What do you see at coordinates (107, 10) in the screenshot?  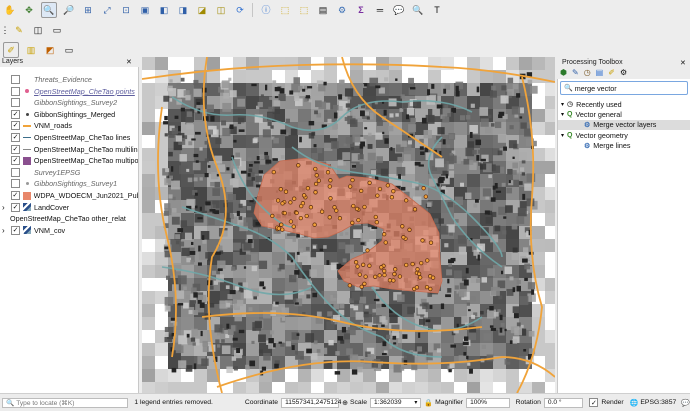 I see `zoom-full-icon: ⤢` at bounding box center [107, 10].